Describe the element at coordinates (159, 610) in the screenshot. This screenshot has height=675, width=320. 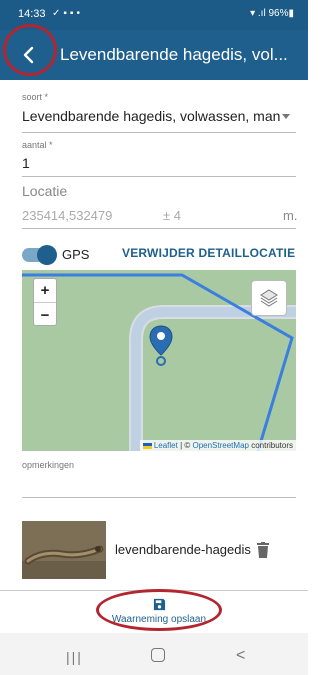
I see `annotation-circle-save` at that location.